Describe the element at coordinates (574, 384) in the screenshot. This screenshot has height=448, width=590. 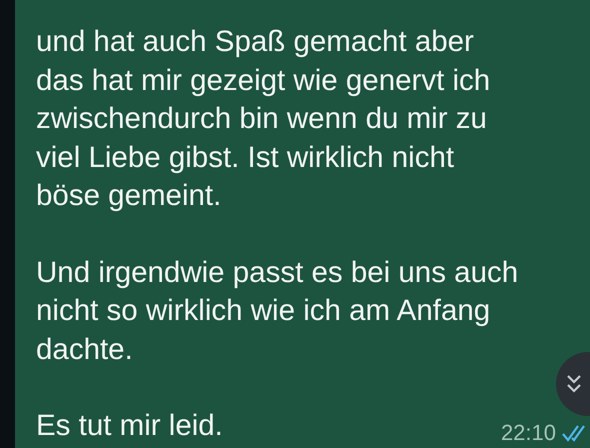
I see `double-chevron-down-icon` at that location.